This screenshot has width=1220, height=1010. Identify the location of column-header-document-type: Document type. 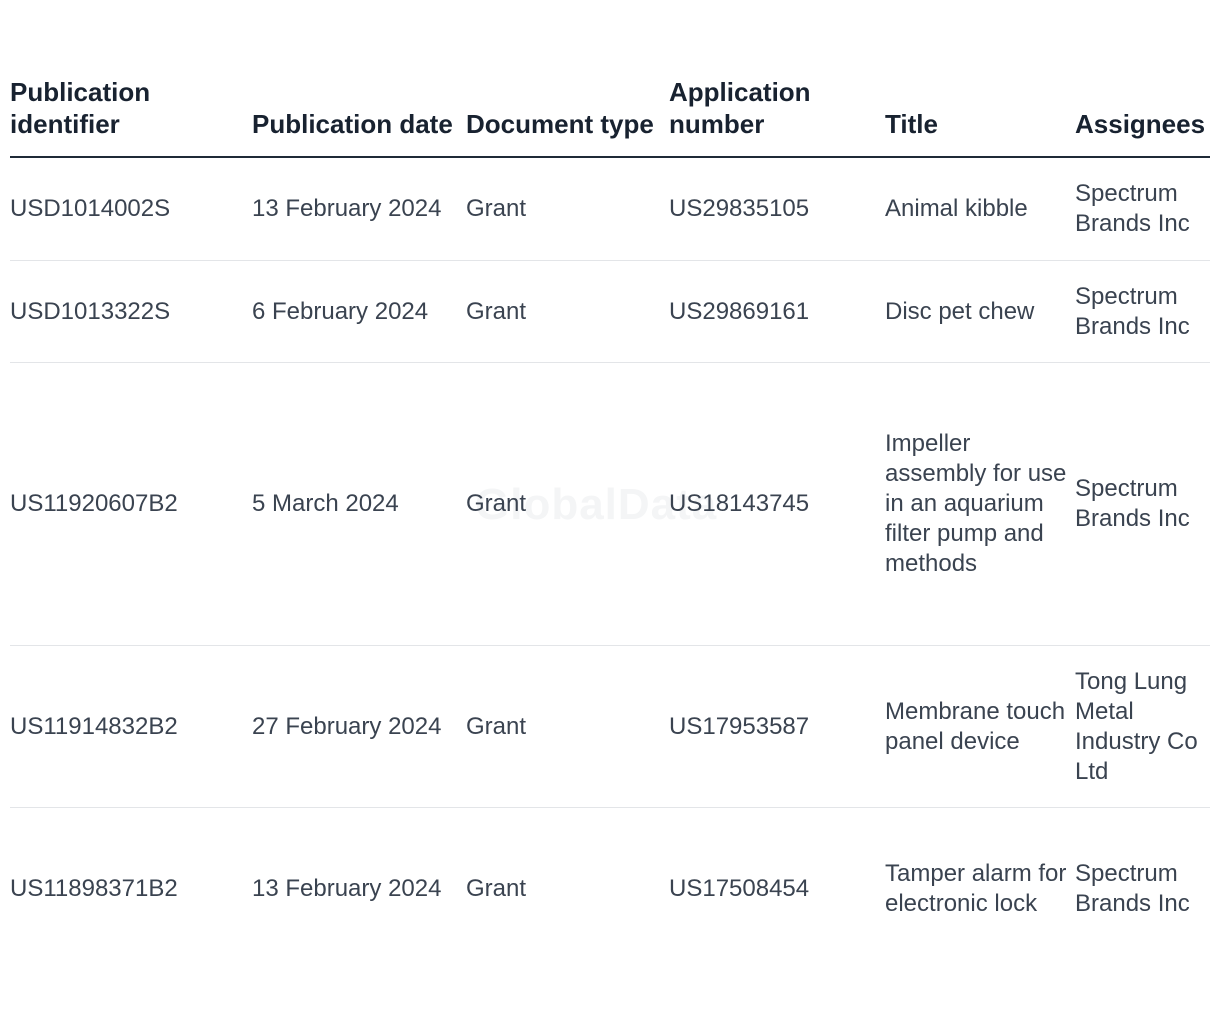
(567, 117).